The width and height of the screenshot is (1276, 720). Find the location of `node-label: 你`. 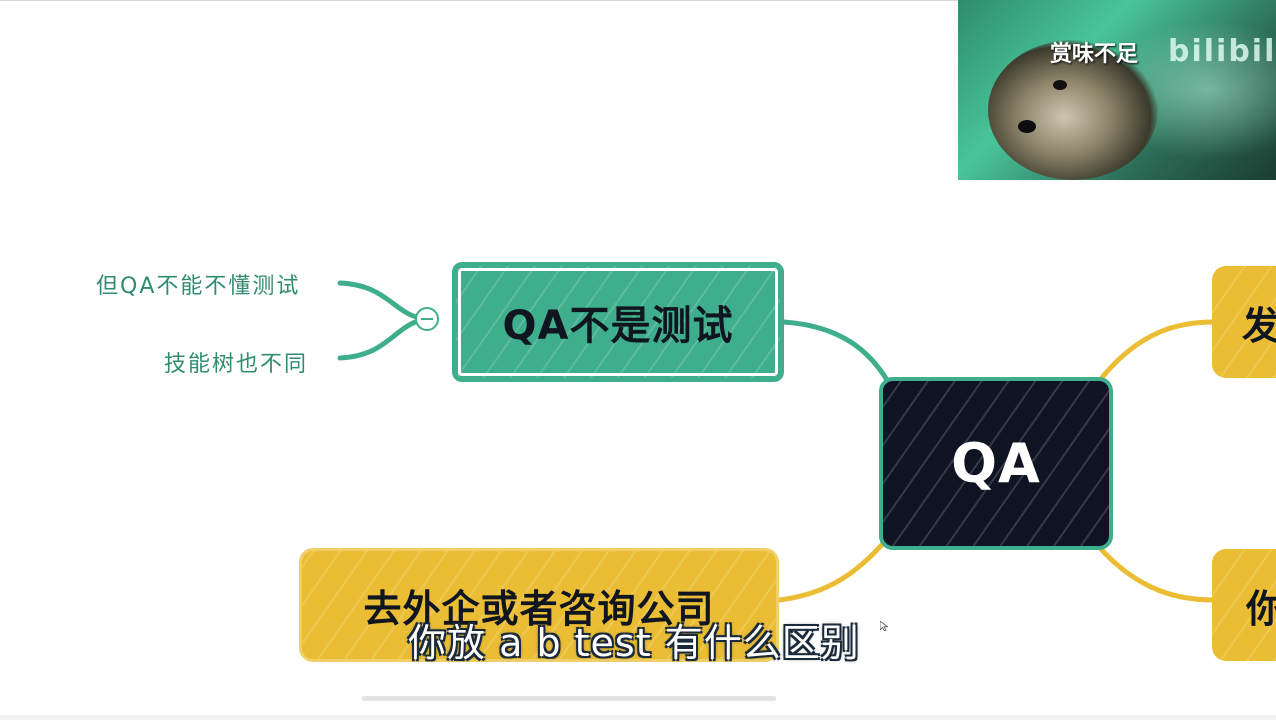

node-label: 你 is located at coordinates (1261, 608).